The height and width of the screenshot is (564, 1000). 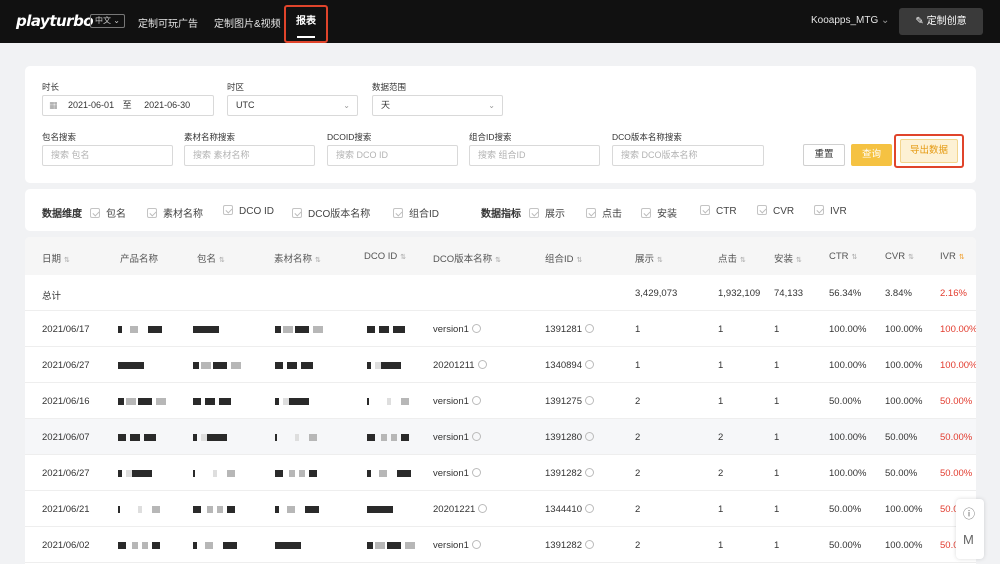 I want to click on header-dco-id: DCO ID ⇅, so click(x=385, y=256).